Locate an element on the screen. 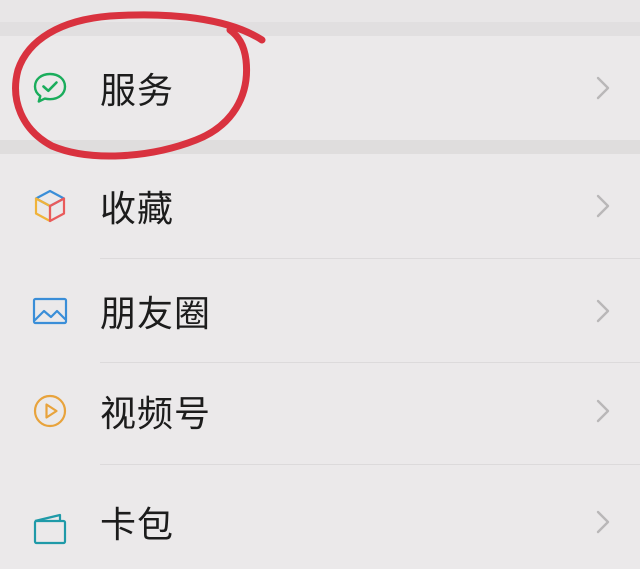 The width and height of the screenshot is (640, 569). chat-check-icon is located at coordinates (50, 88).